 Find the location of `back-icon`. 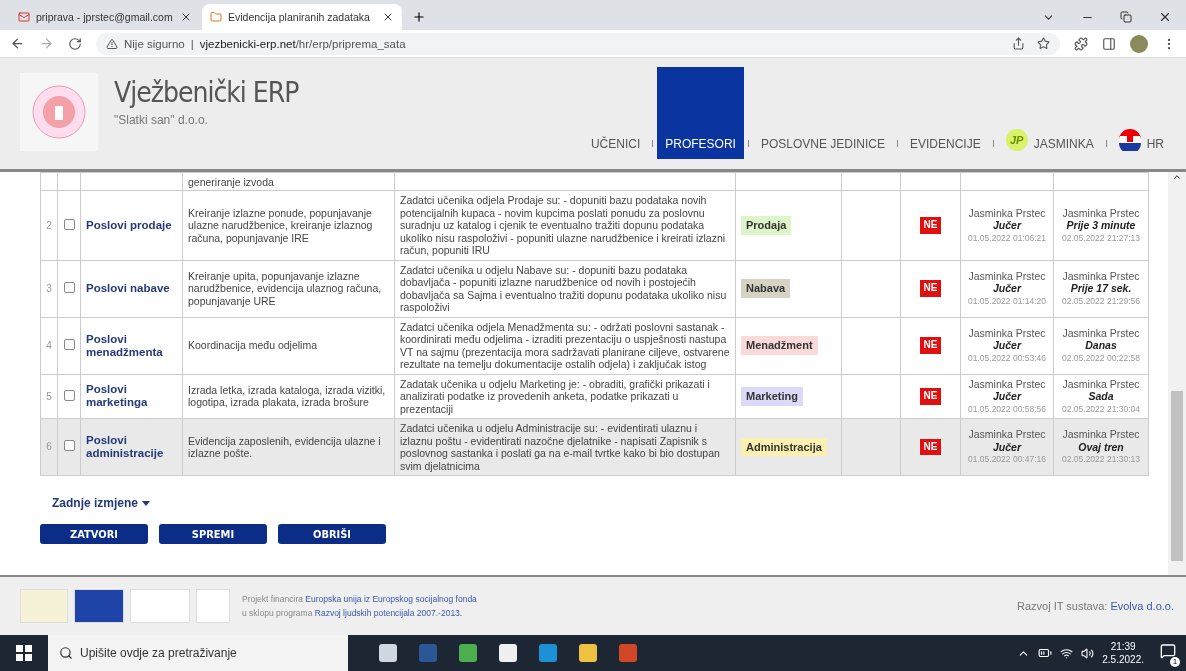

back-icon is located at coordinates (17, 43).